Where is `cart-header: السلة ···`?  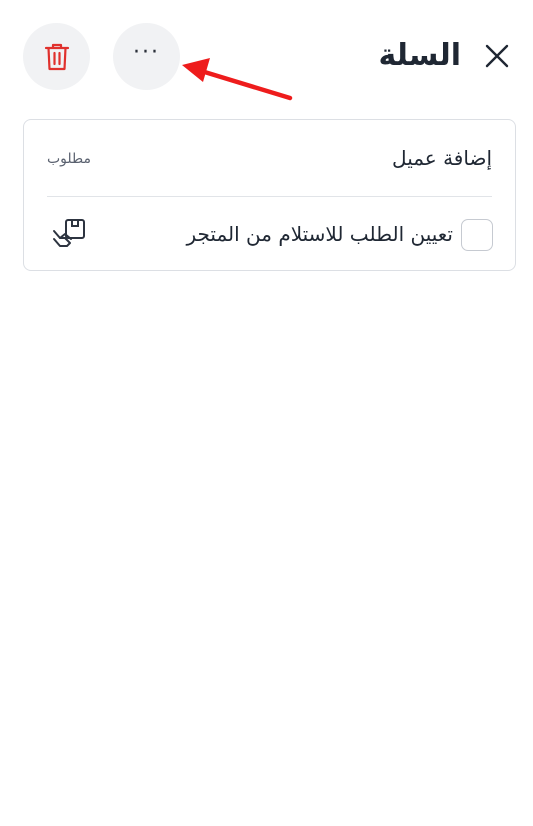
cart-header: السلة ··· is located at coordinates (266, 55).